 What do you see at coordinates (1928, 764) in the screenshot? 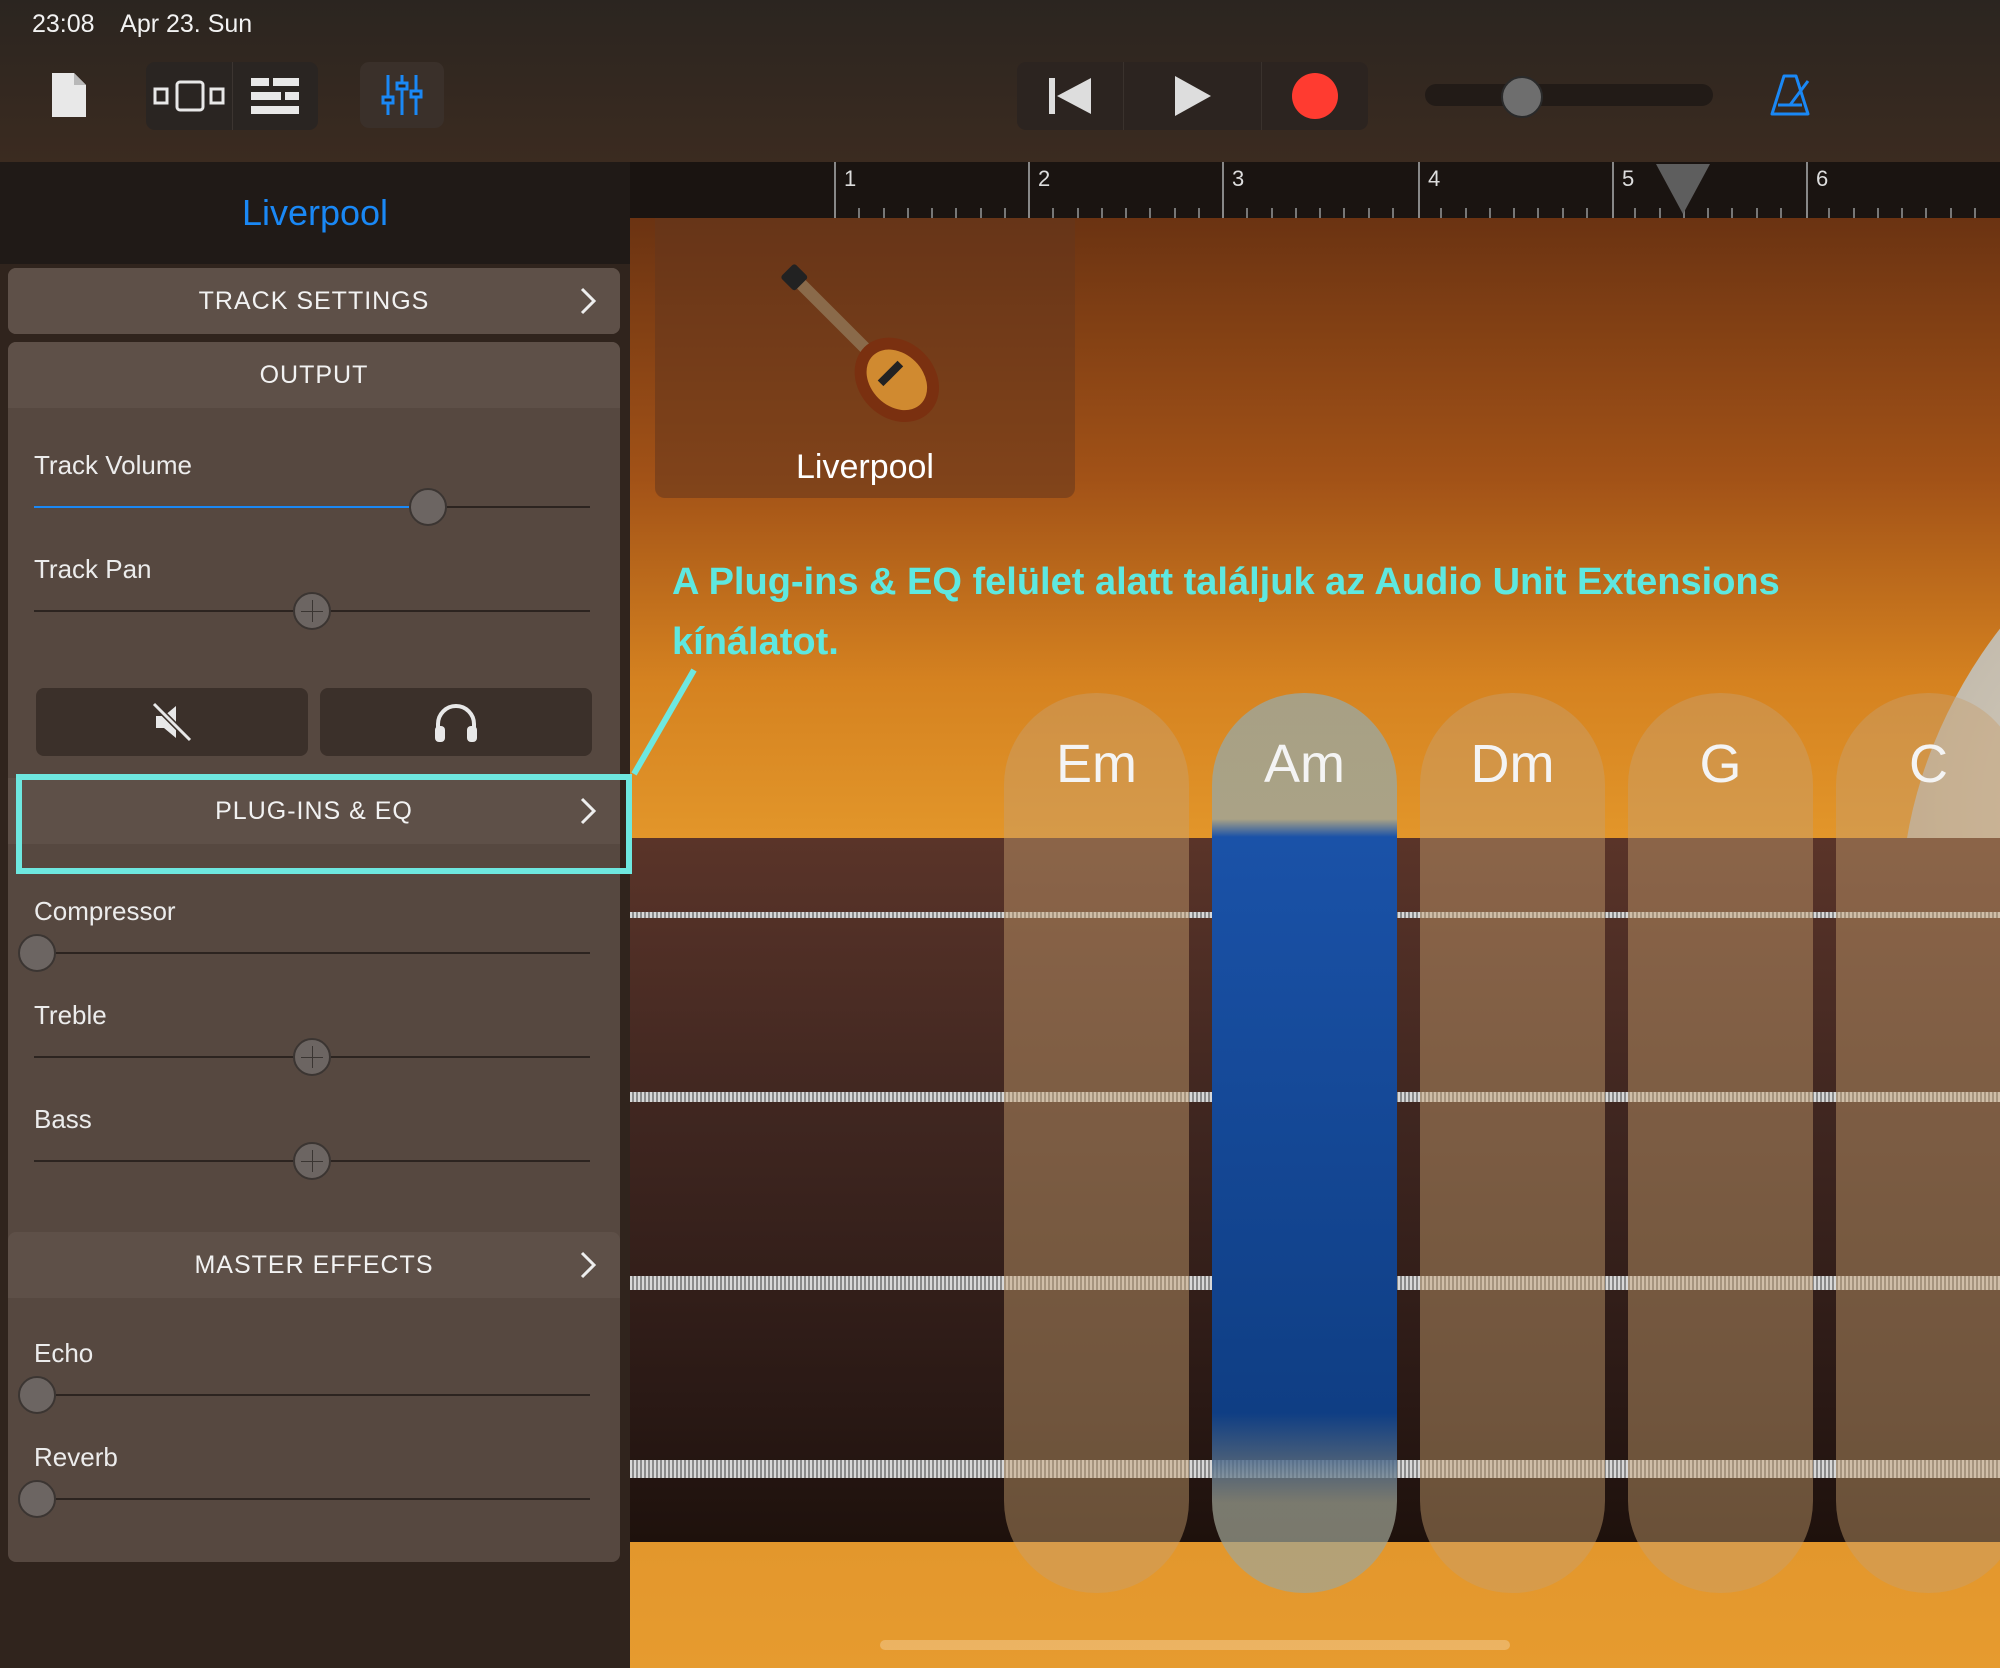
I see `chord-label: C` at bounding box center [1928, 764].